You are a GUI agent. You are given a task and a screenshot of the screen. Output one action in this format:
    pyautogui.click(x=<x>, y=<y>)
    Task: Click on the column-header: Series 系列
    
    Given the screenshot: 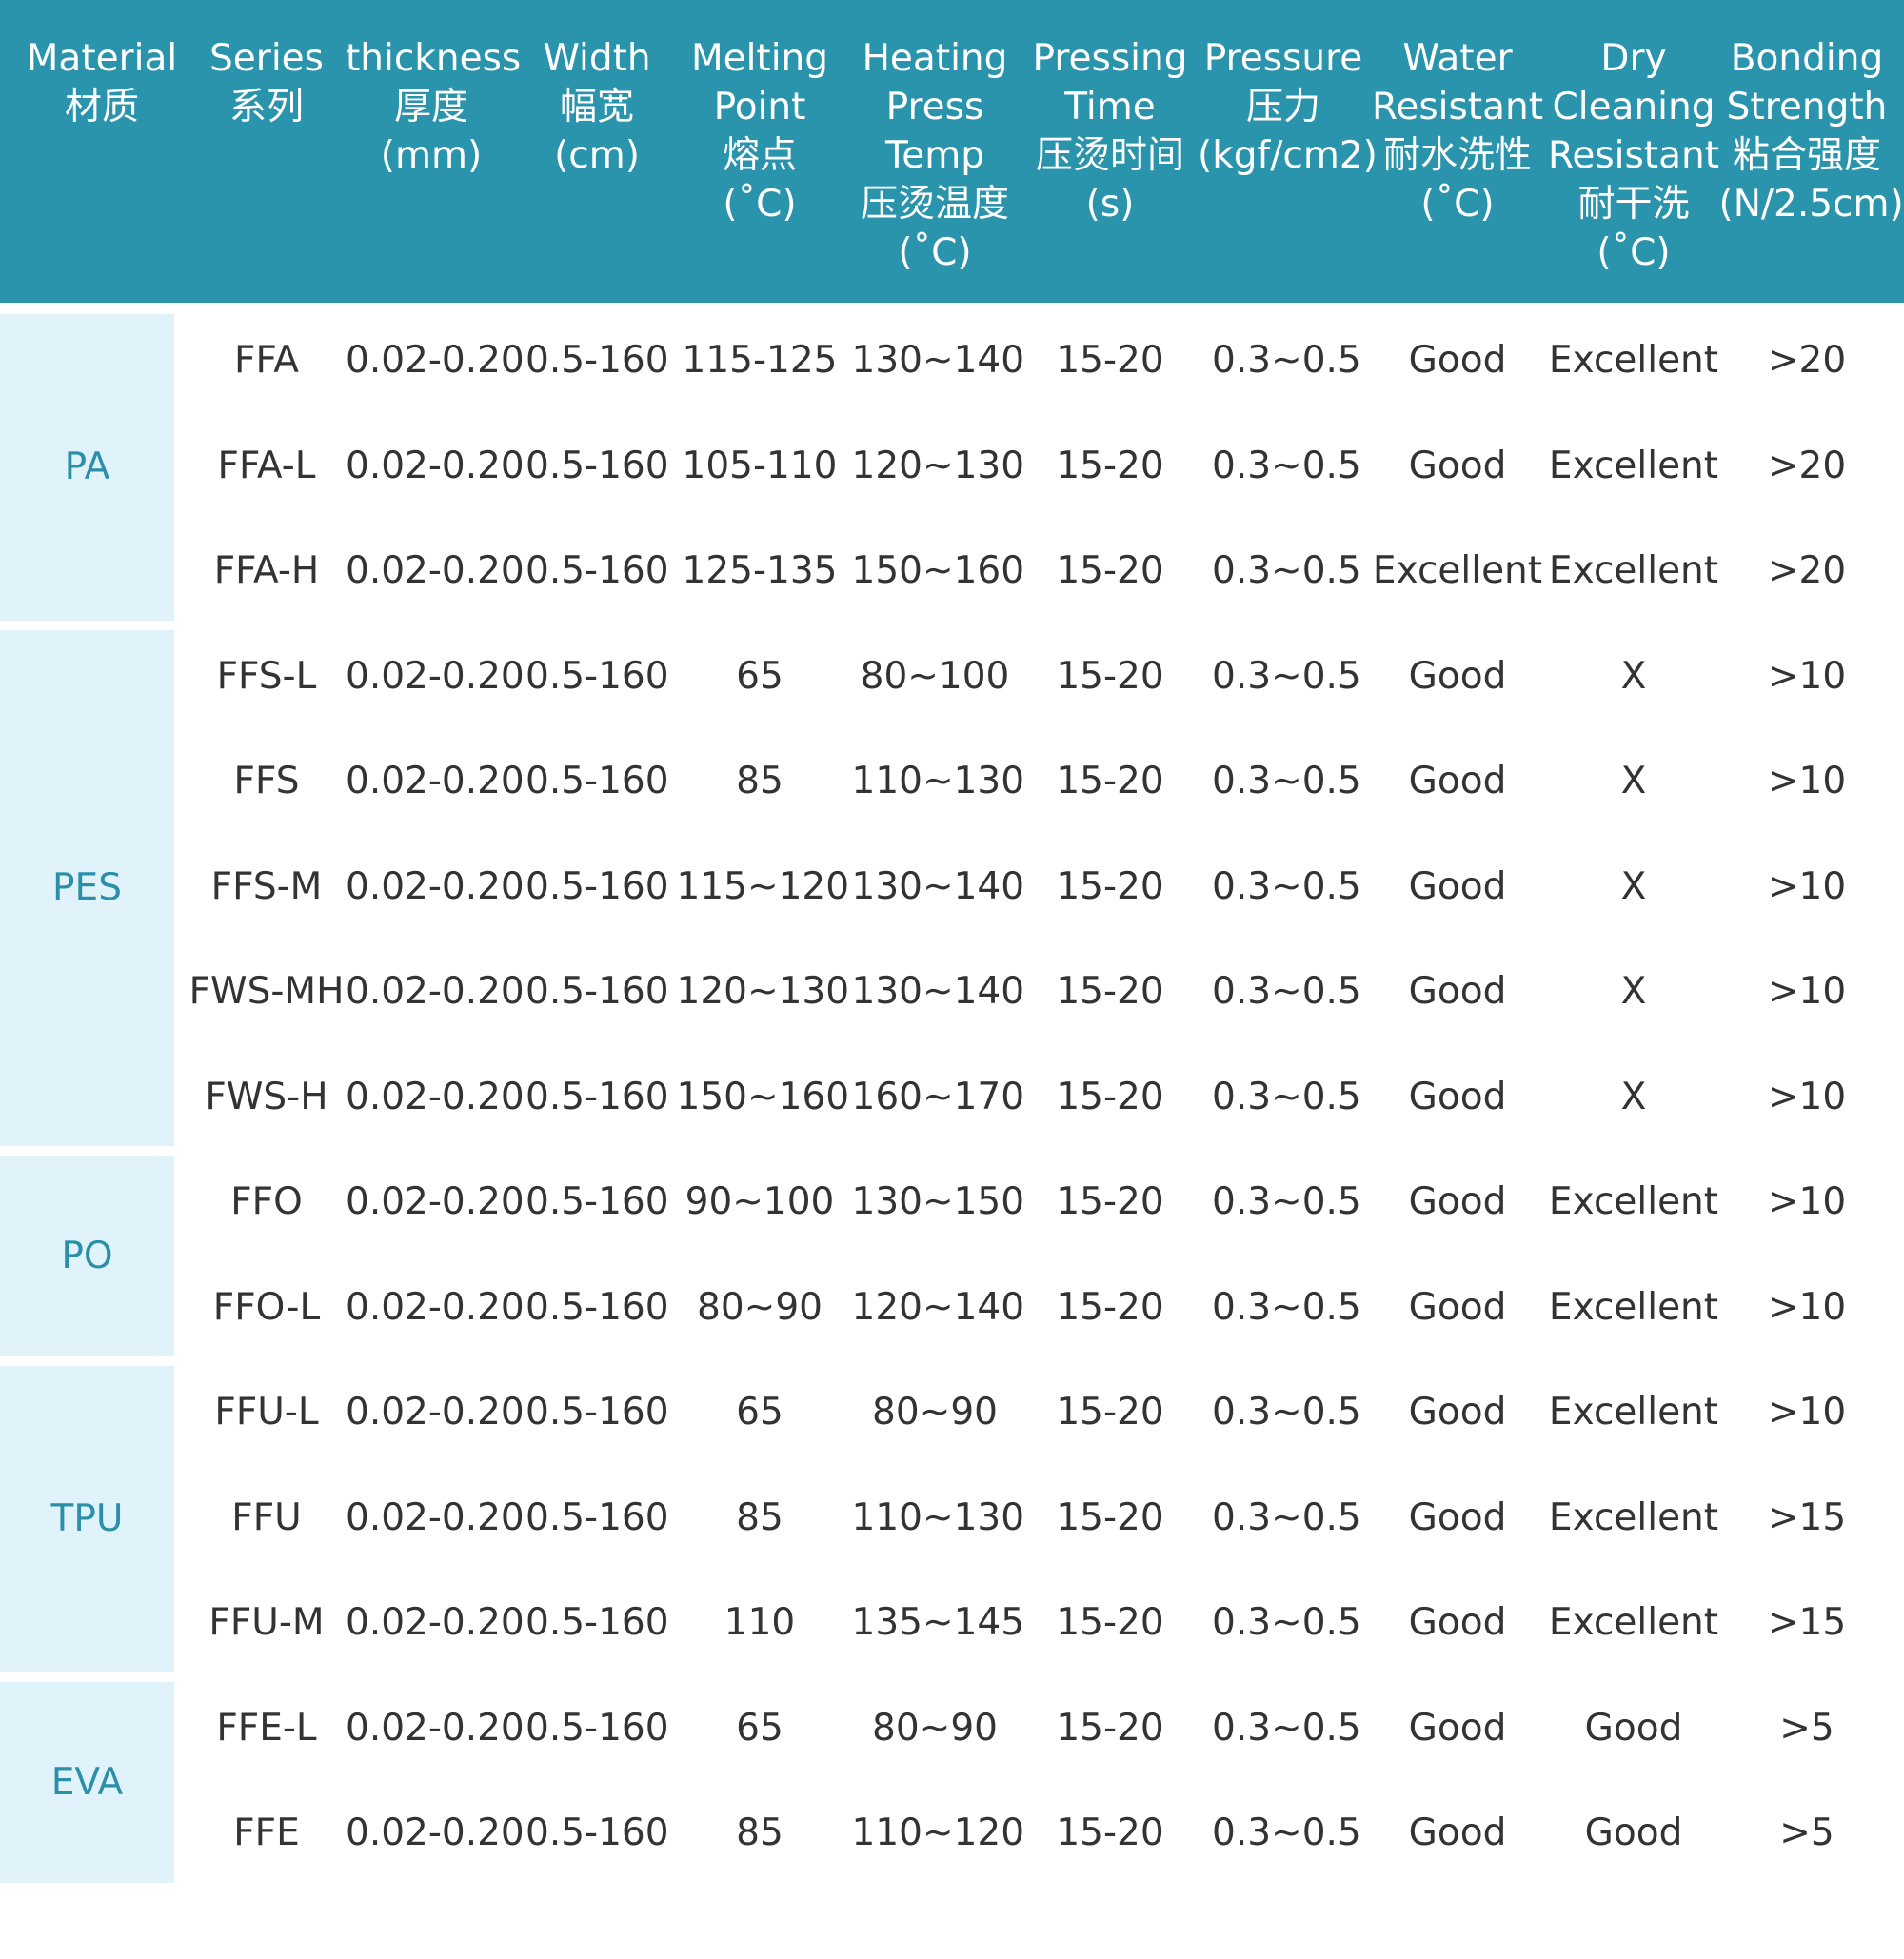 What is the action you would take?
    pyautogui.click(x=266, y=83)
    